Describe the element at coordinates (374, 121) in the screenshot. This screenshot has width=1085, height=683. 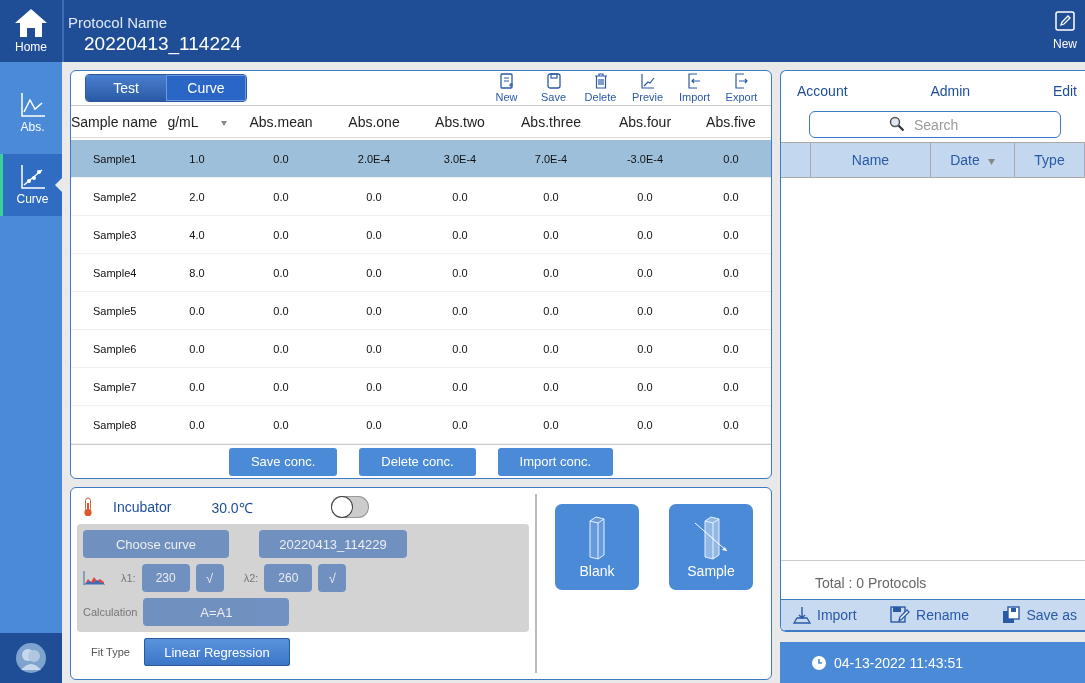
I see `column-header: Abs.one` at that location.